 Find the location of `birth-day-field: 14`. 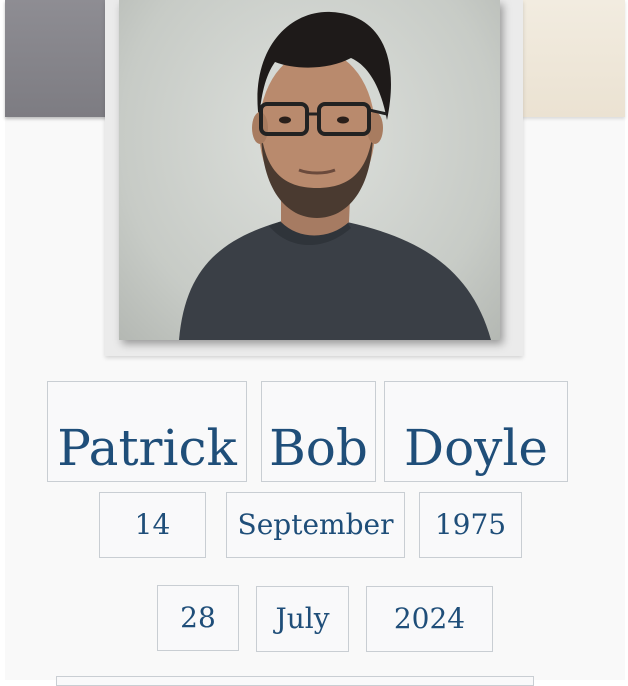

birth-day-field: 14 is located at coordinates (152, 525).